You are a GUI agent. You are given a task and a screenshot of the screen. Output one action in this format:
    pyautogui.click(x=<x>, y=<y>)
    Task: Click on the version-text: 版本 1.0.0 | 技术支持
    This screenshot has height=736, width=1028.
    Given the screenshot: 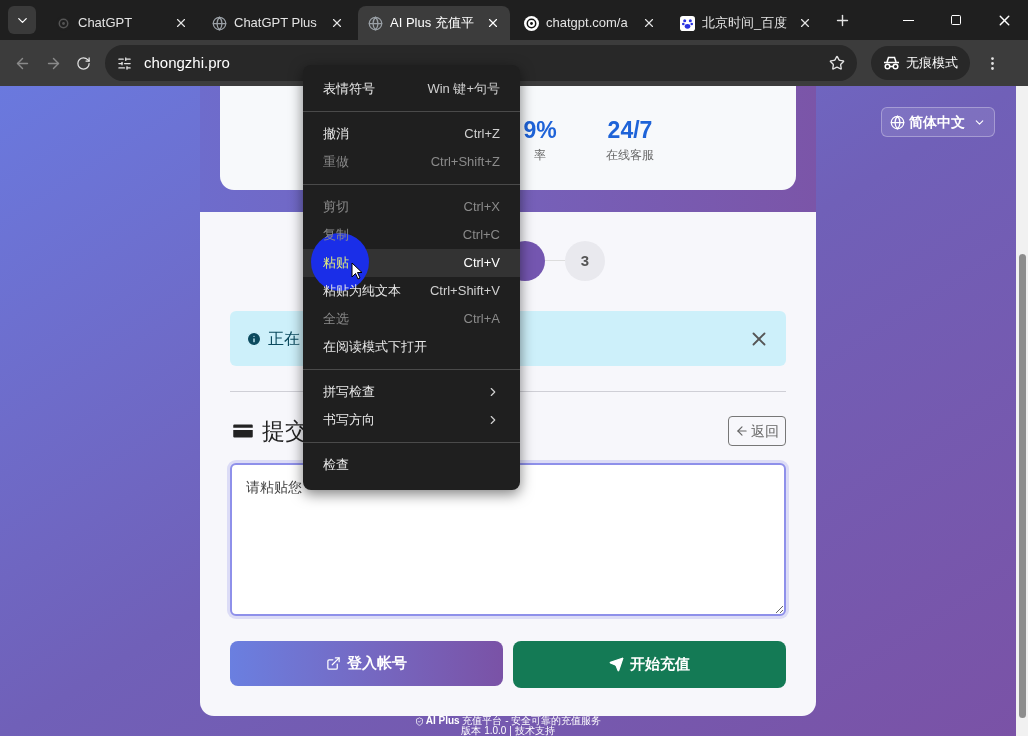 What is the action you would take?
    pyautogui.click(x=508, y=731)
    